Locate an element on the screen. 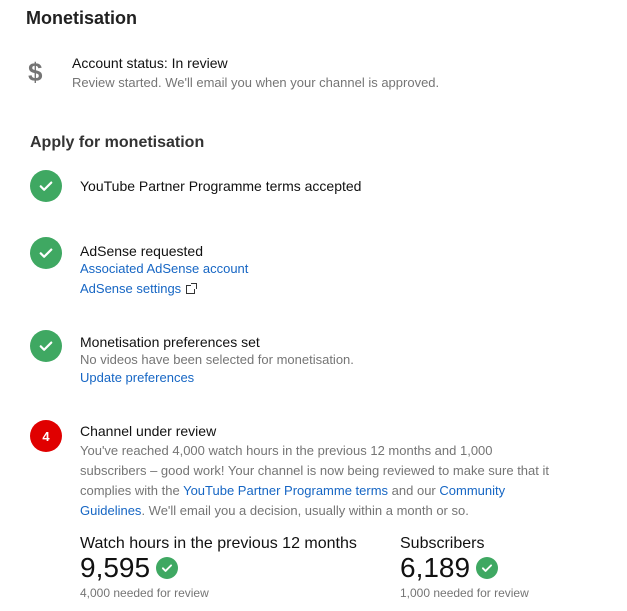  subscribers-label: Subscribers is located at coordinates (442, 543).